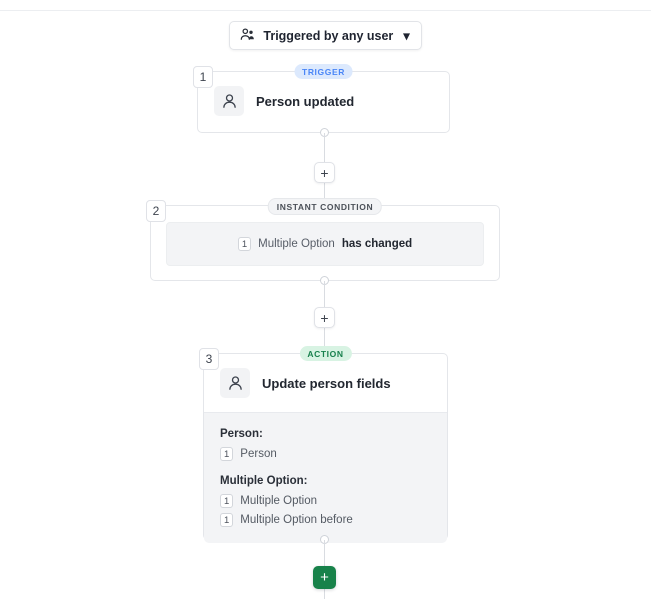  Describe the element at coordinates (247, 35) in the screenshot. I see `people-icon` at that location.